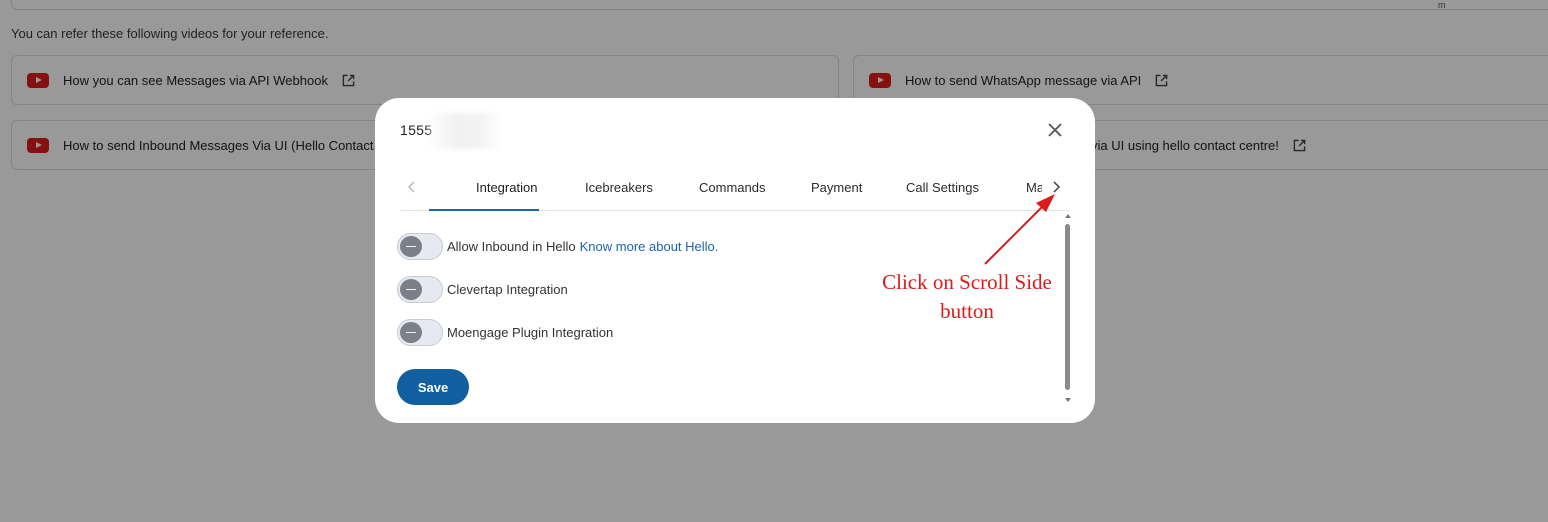  What do you see at coordinates (530, 332) in the screenshot?
I see `setting-label: Moengage Plugin Integration` at bounding box center [530, 332].